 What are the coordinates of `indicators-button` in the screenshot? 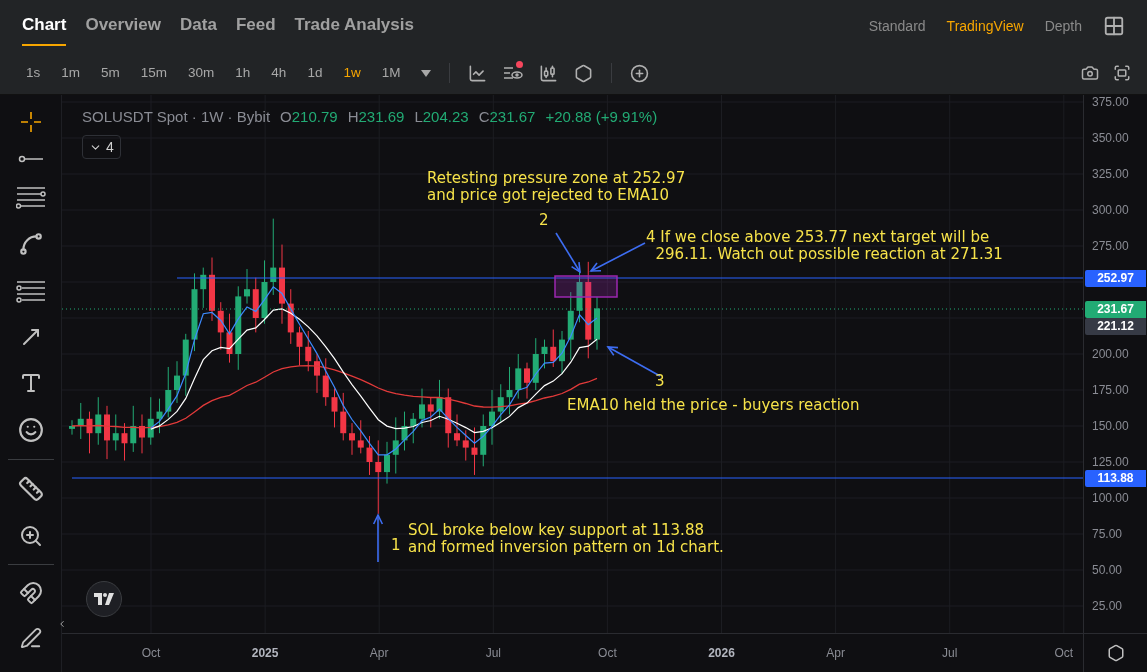 It's located at (513, 73).